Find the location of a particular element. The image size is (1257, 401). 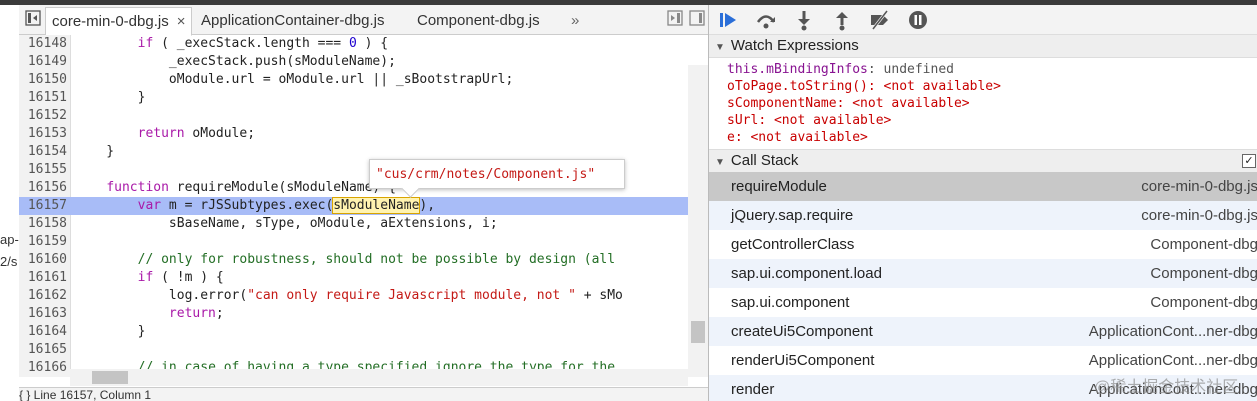

tab-applicationcontainer-dbg: ApplicationContainer-dbg.js is located at coordinates (292, 20).